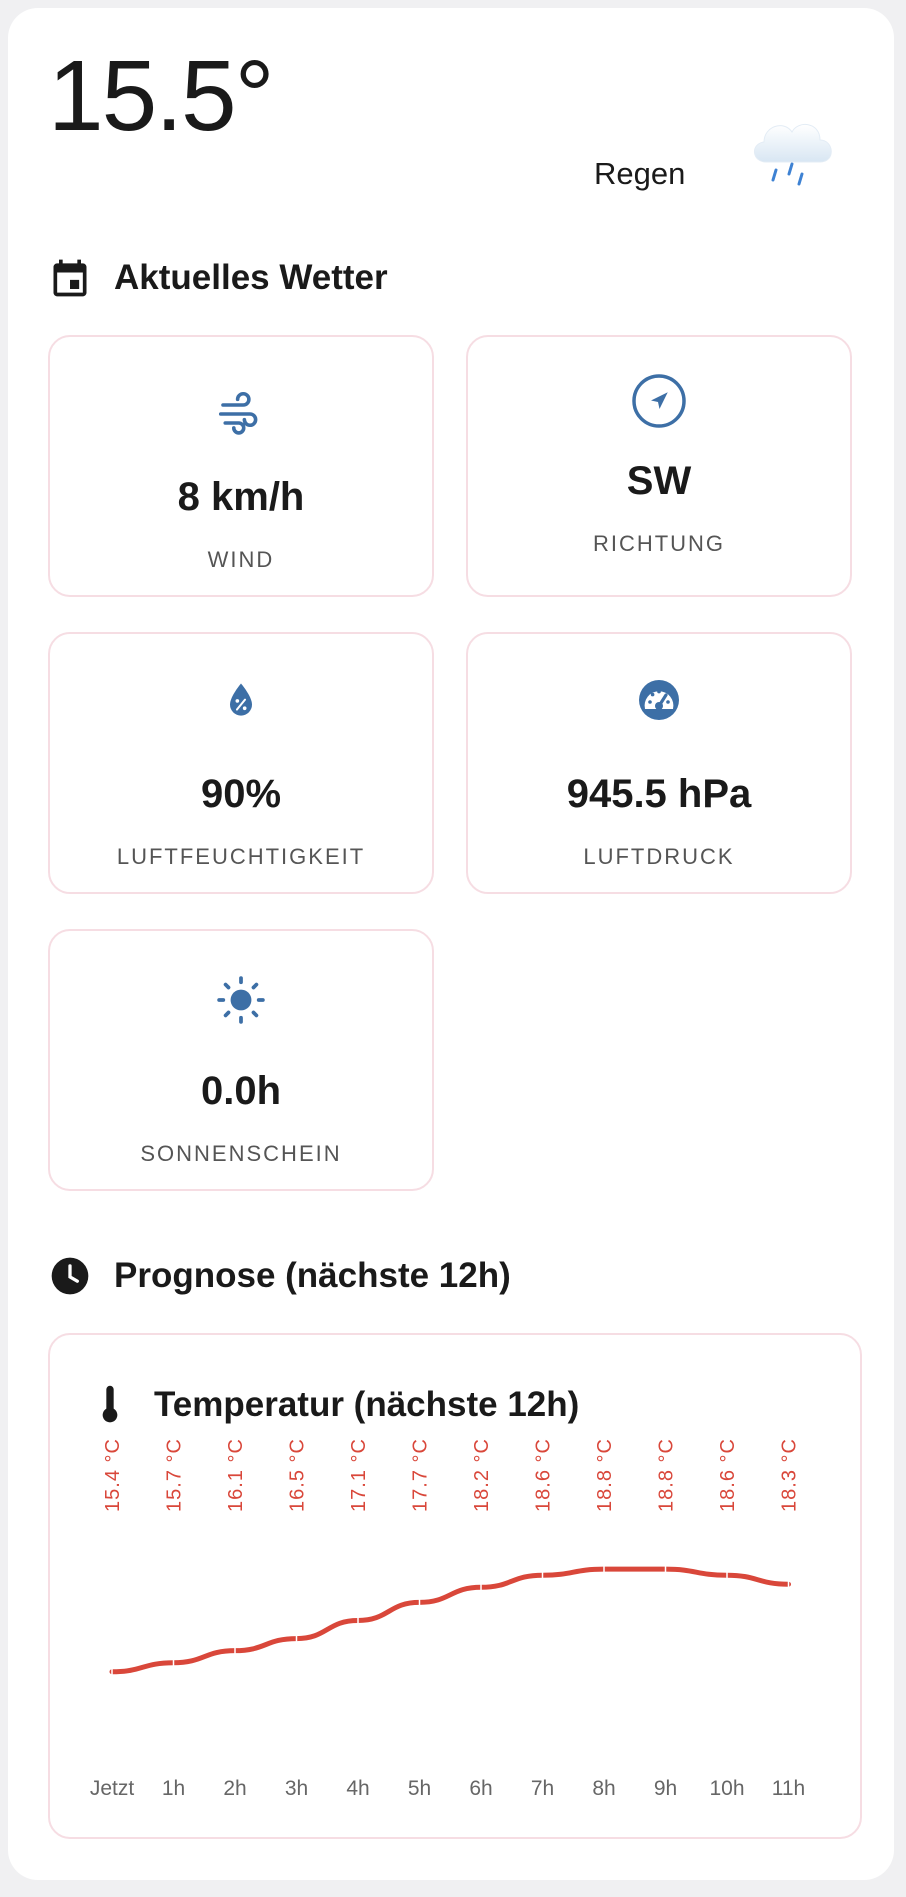 The image size is (906, 1897). I want to click on humidity-label: LUFTFEUCHTIGKEIT, so click(241, 856).